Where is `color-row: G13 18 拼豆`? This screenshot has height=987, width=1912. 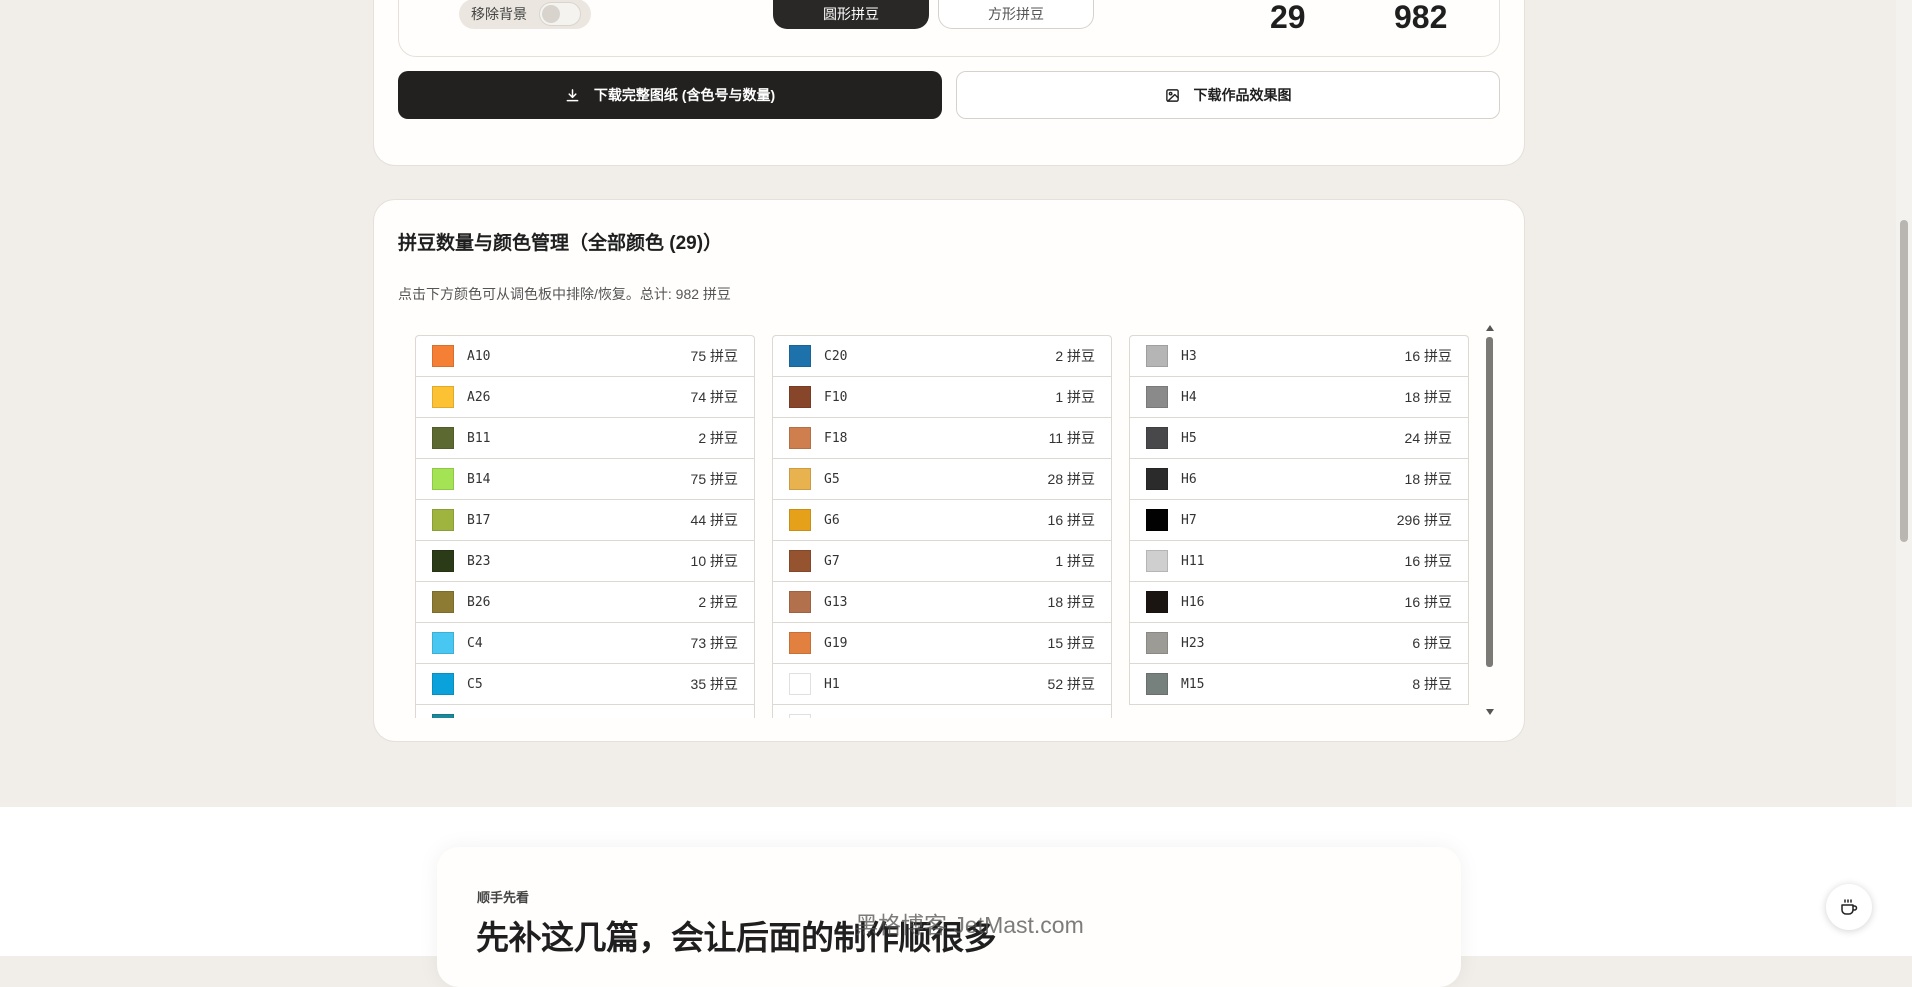
color-row: G13 18 拼豆 is located at coordinates (942, 602).